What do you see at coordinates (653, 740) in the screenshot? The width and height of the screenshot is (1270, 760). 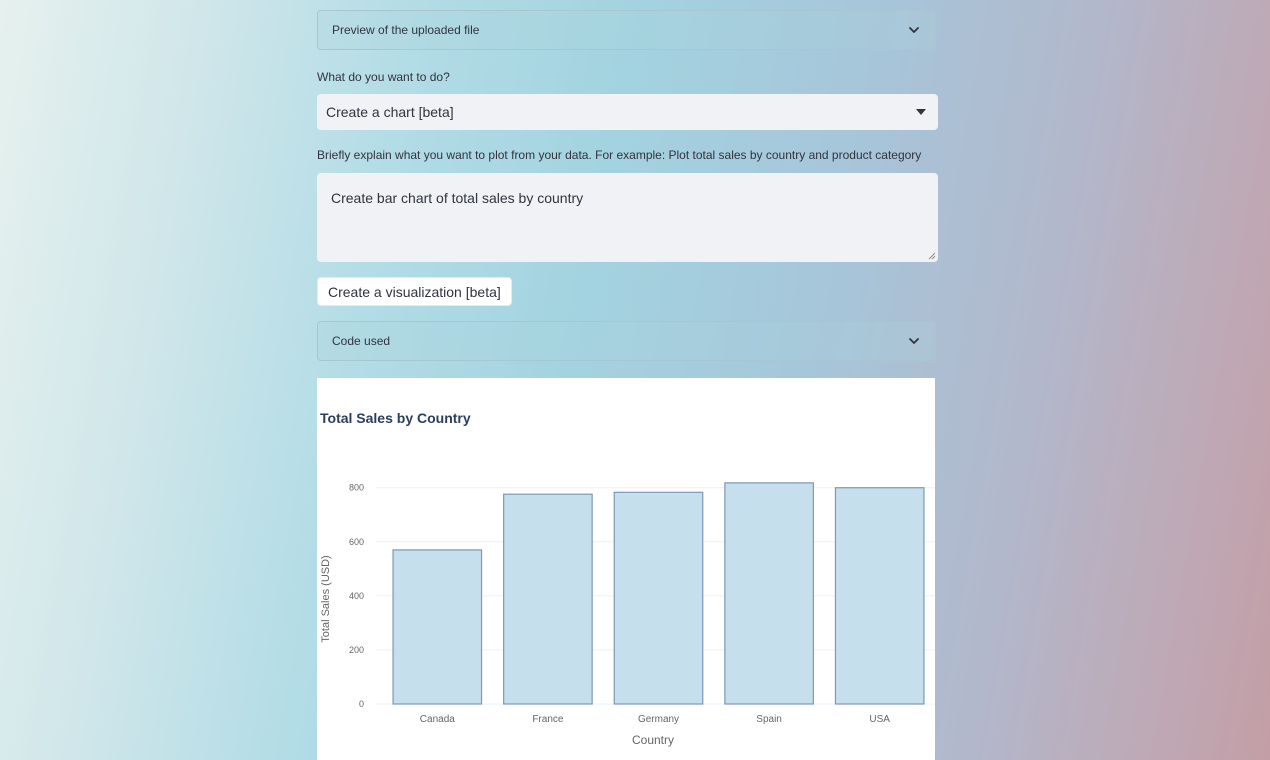 I see `x-axis-label: Country` at bounding box center [653, 740].